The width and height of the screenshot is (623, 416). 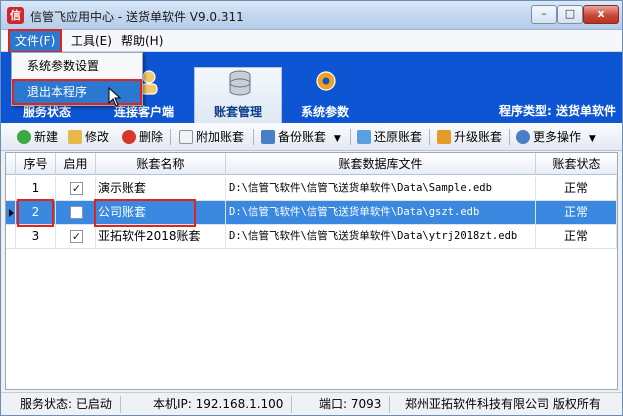 What do you see at coordinates (36, 164) in the screenshot?
I see `header-no: 序号` at bounding box center [36, 164].